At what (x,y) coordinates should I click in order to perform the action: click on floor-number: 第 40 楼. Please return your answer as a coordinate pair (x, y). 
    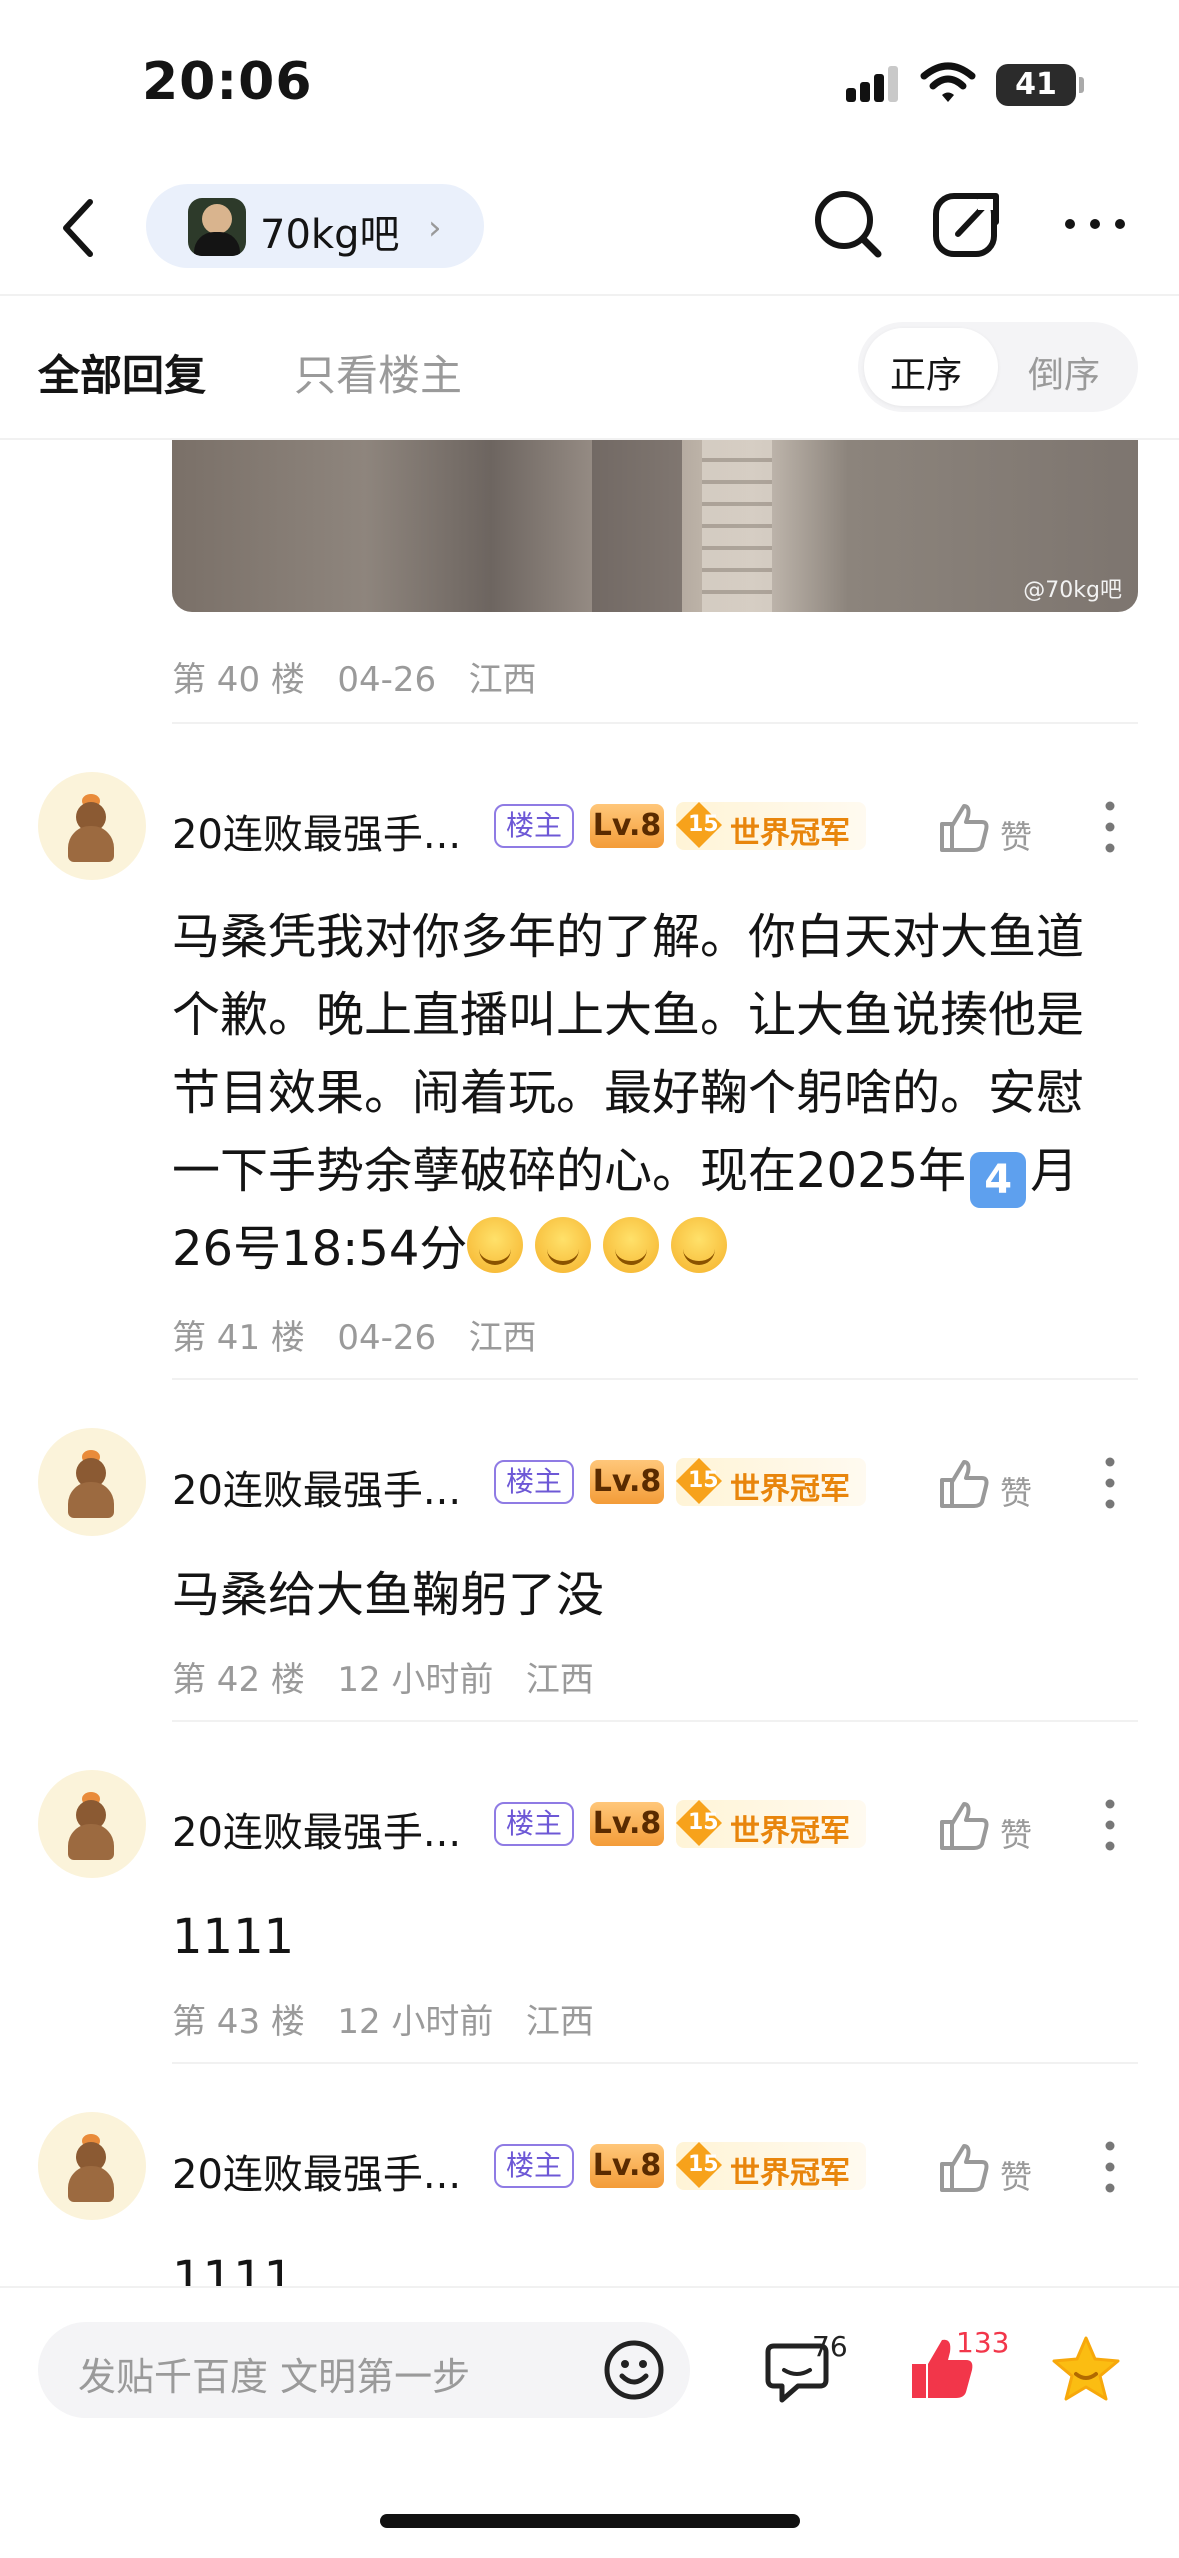
    Looking at the image, I should click on (238, 680).